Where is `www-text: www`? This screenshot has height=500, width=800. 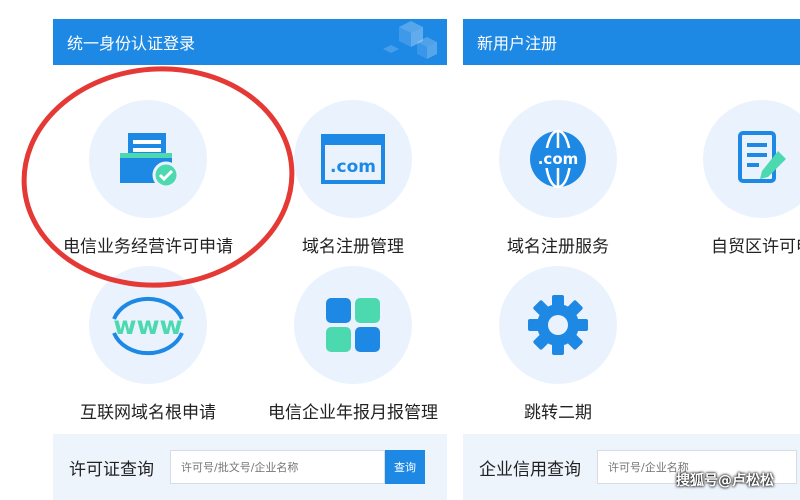
www-text: www is located at coordinates (147, 325).